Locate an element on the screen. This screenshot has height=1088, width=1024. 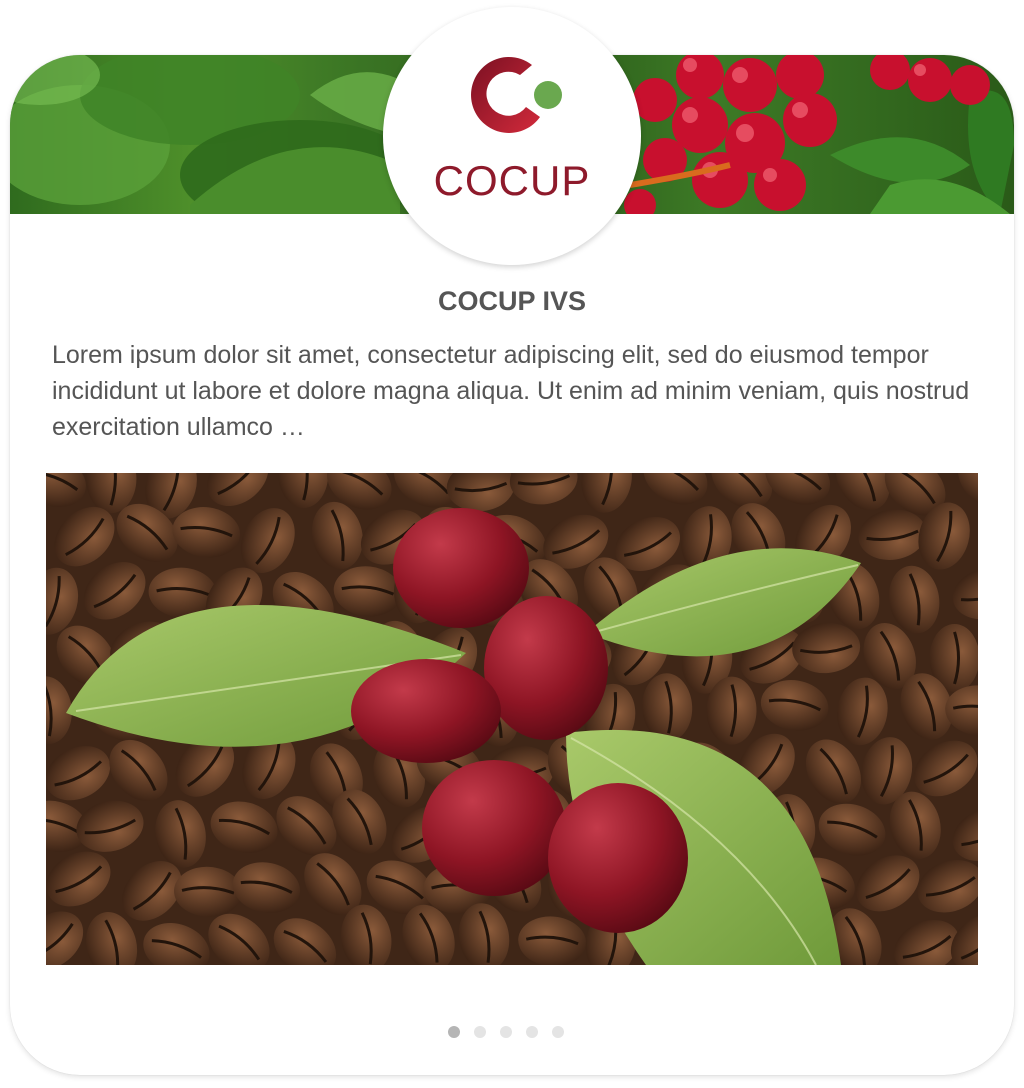
logo-wordmark: COCUP is located at coordinates (512, 180).